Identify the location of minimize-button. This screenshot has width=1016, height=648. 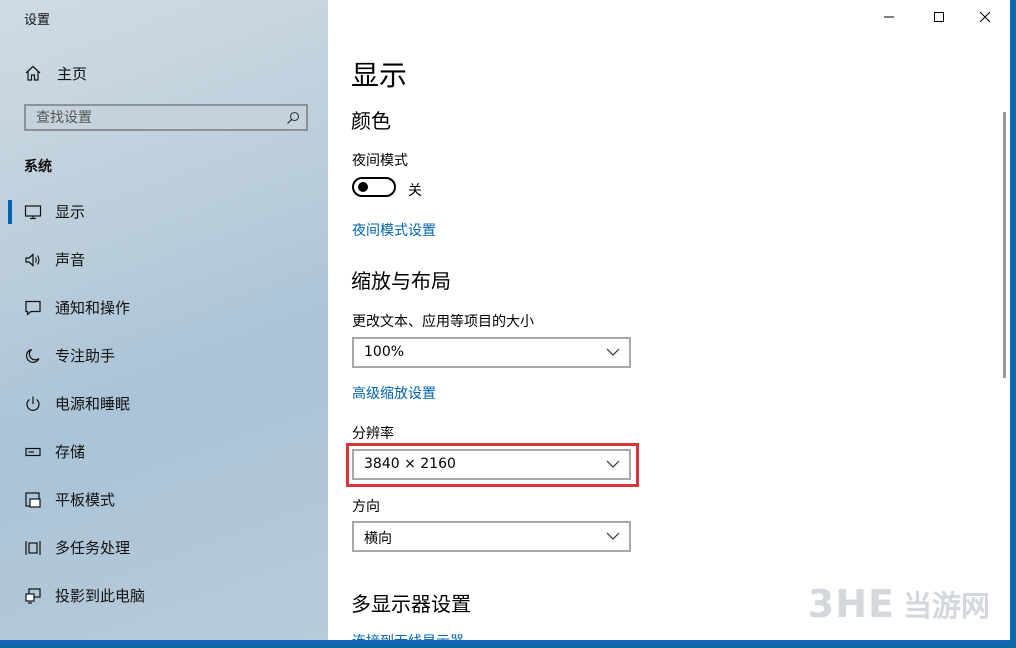
(889, 17).